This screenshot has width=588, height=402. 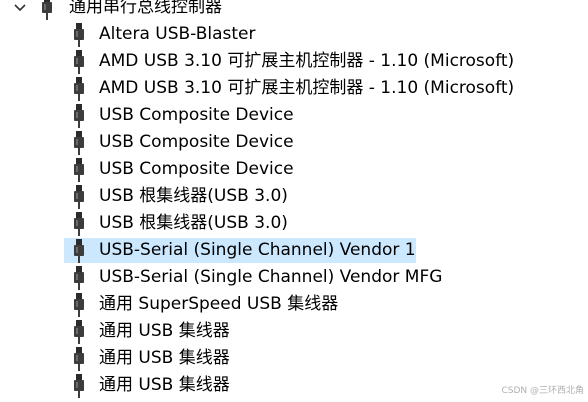 What do you see at coordinates (47, 399) in the screenshot?
I see `next-category-peek-icon` at bounding box center [47, 399].